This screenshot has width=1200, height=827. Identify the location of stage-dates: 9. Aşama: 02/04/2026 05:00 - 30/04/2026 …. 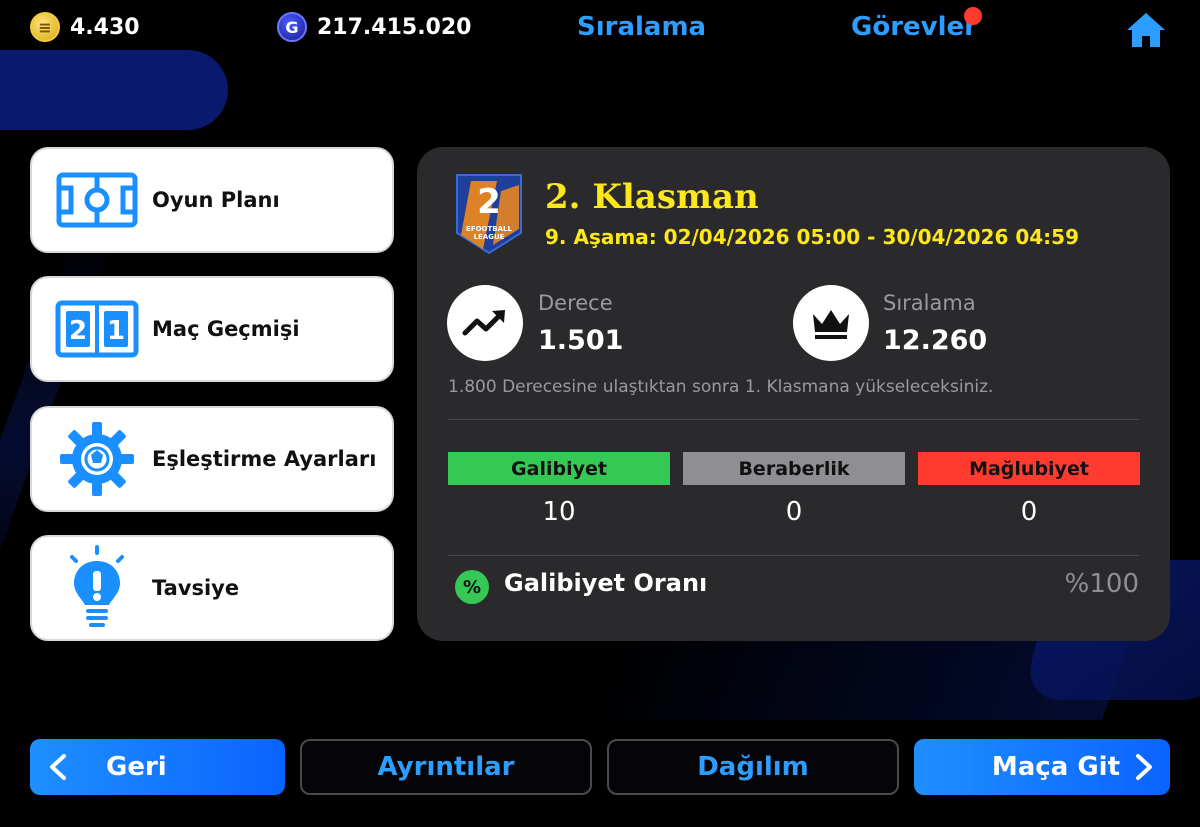
(812, 237).